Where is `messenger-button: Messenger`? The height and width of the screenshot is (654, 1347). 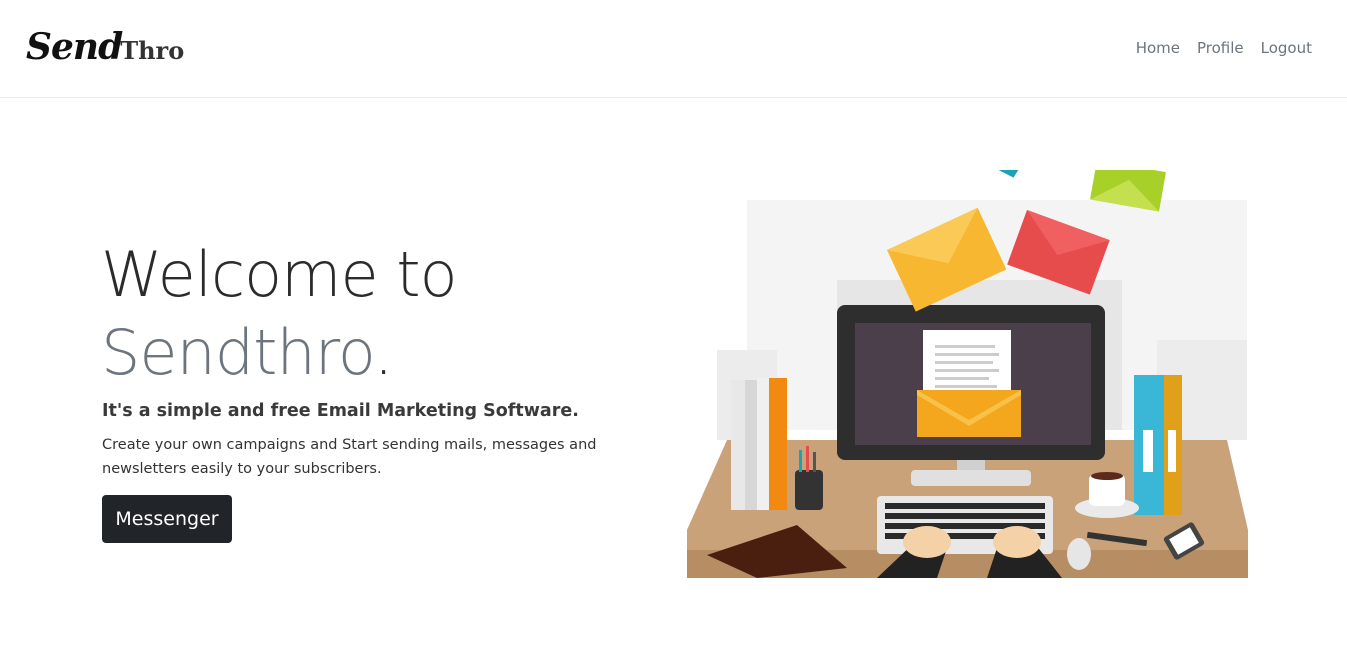
messenger-button: Messenger is located at coordinates (167, 519).